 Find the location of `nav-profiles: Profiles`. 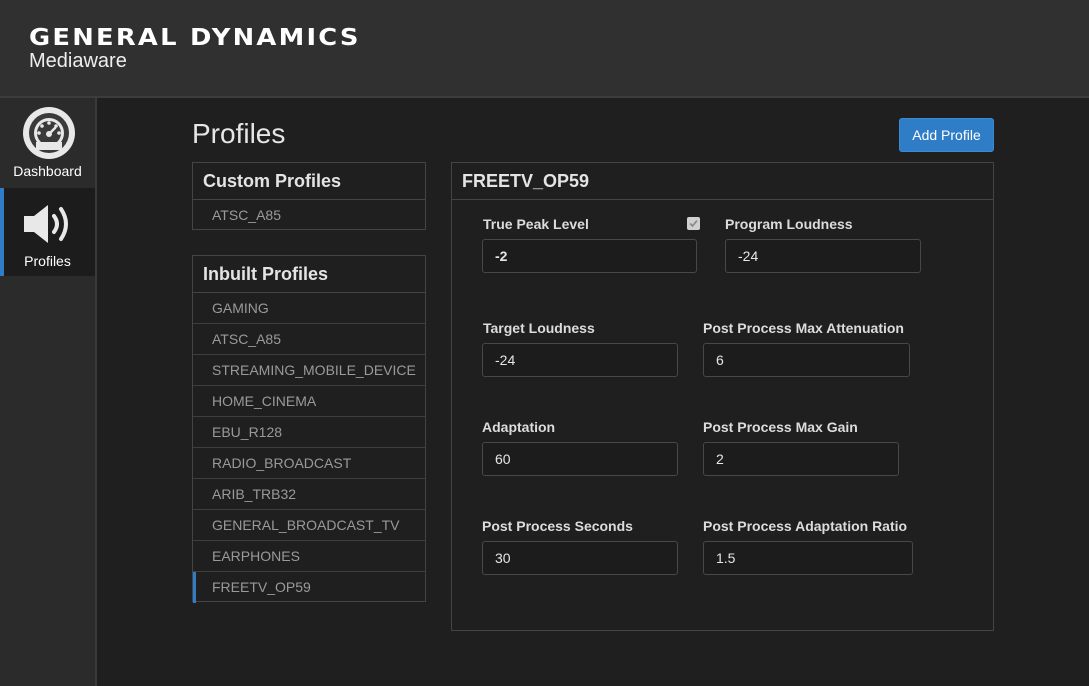

nav-profiles: Profiles is located at coordinates (47, 232).